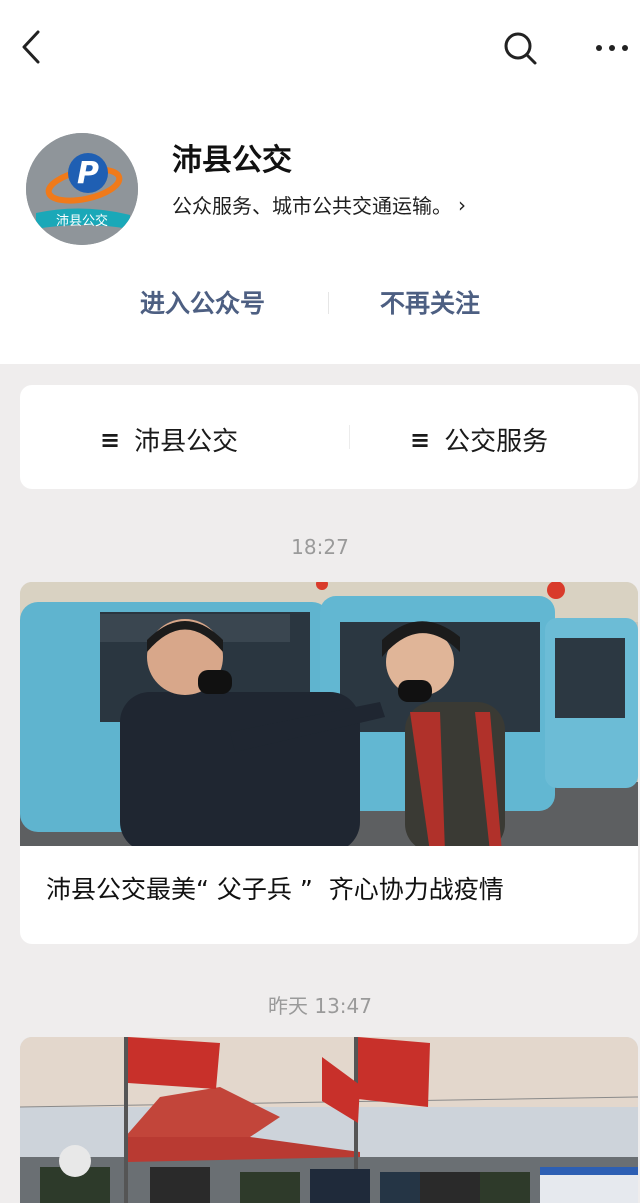 The height and width of the screenshot is (1203, 640). I want to click on message-timestamp: 昨天 13:47, so click(320, 1006).